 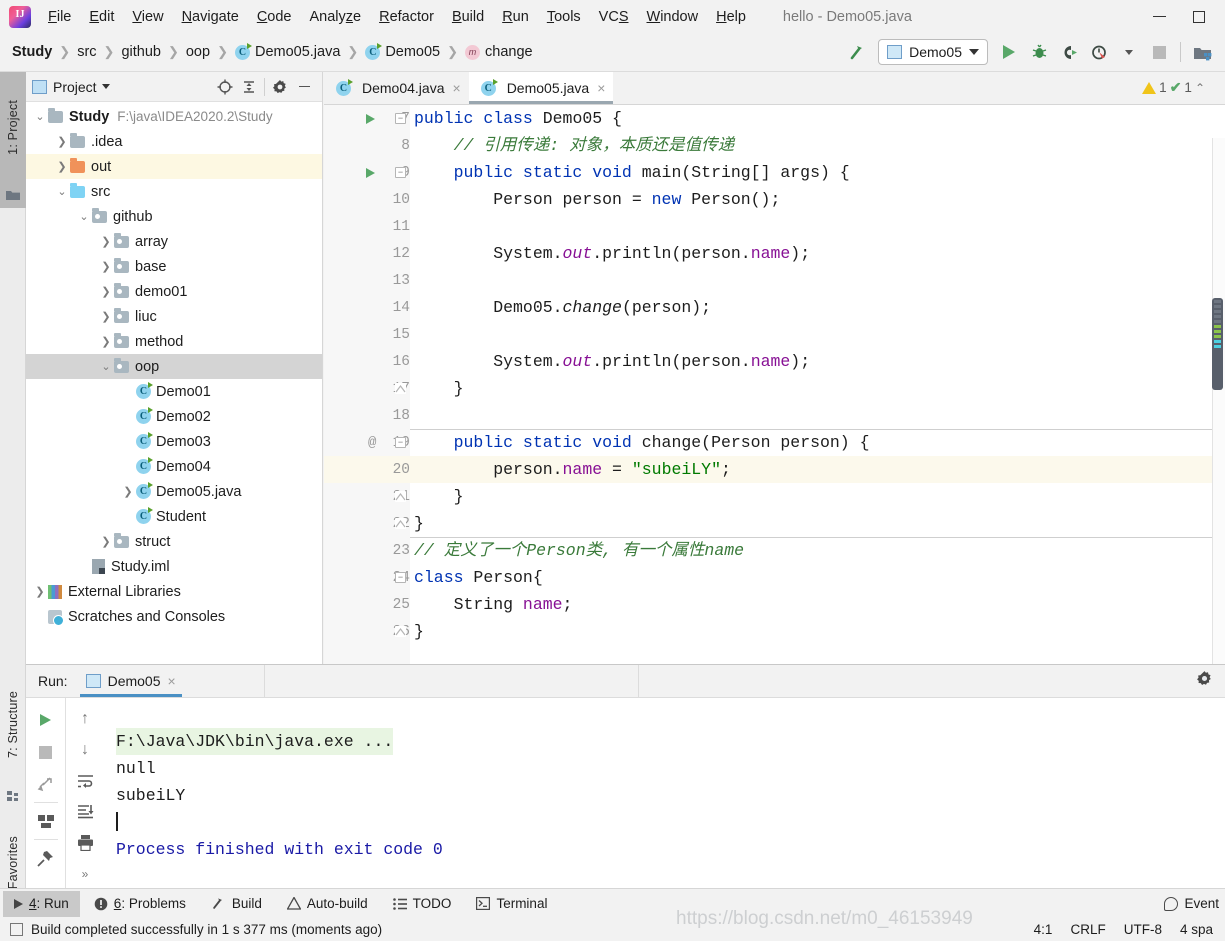 What do you see at coordinates (287, 51) in the screenshot?
I see `breadcrumb-item-demo05java: C Demo05.java` at bounding box center [287, 51].